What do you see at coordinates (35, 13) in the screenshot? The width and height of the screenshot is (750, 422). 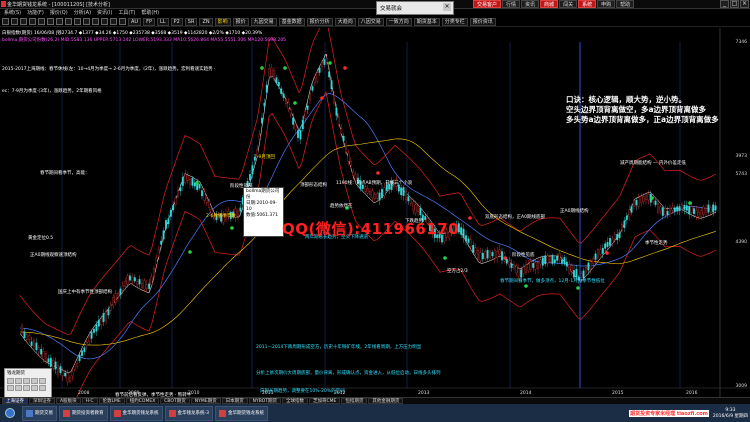 I see `menu-item: 功能(F)` at bounding box center [35, 13].